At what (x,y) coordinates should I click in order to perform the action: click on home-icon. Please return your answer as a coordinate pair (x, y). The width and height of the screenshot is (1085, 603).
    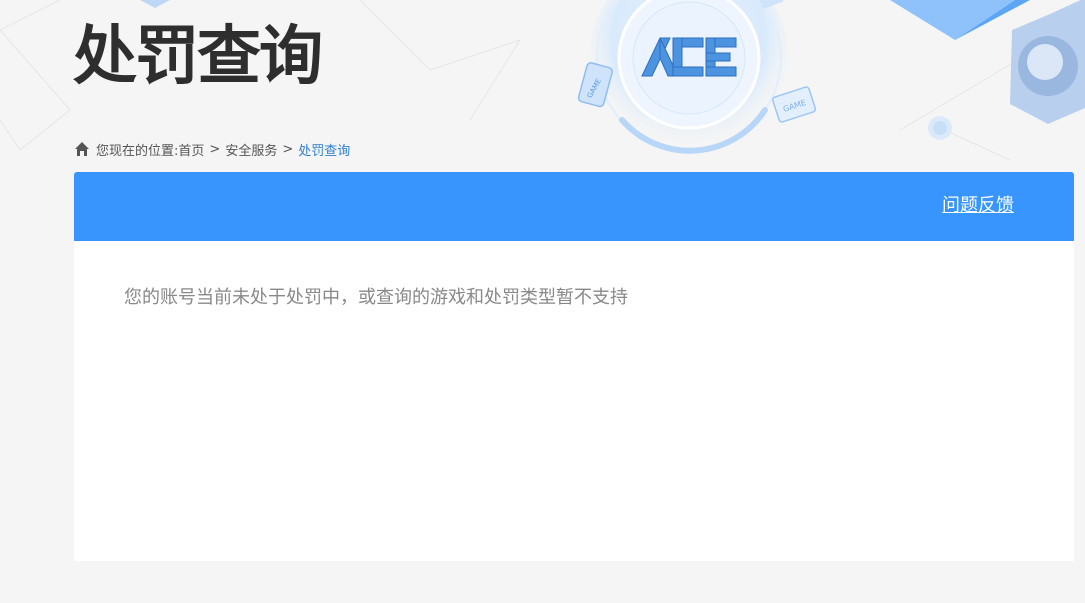
    Looking at the image, I should click on (82, 149).